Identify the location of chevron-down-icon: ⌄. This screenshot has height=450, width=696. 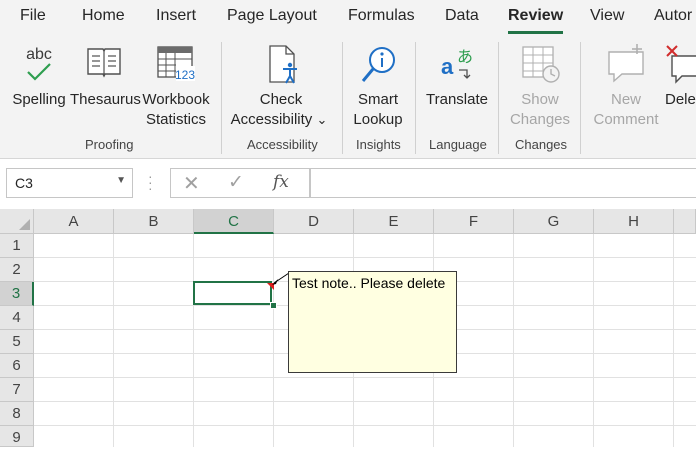
(321, 119).